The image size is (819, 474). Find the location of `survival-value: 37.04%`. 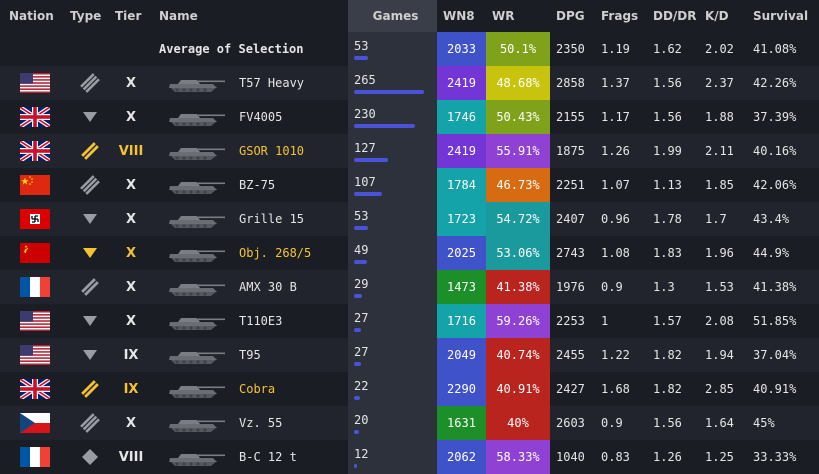

survival-value: 37.04% is located at coordinates (775, 355).